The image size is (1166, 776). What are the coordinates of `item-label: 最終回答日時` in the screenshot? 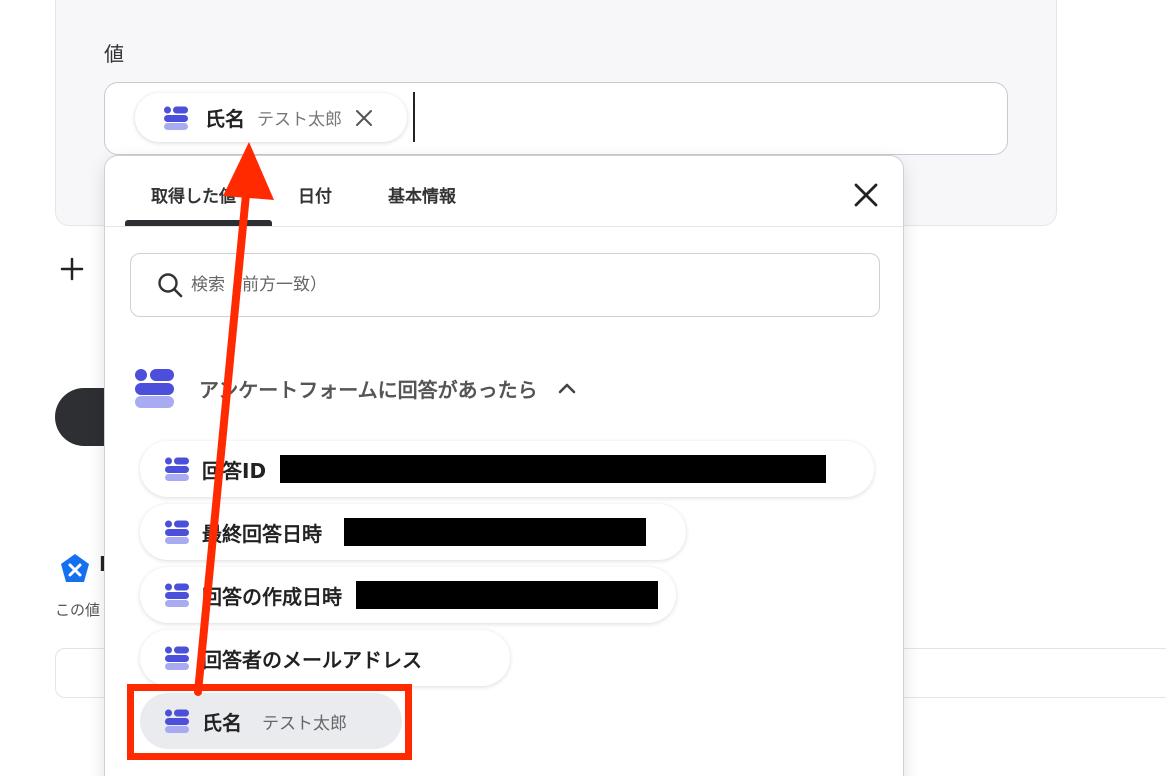 It's located at (262, 533).